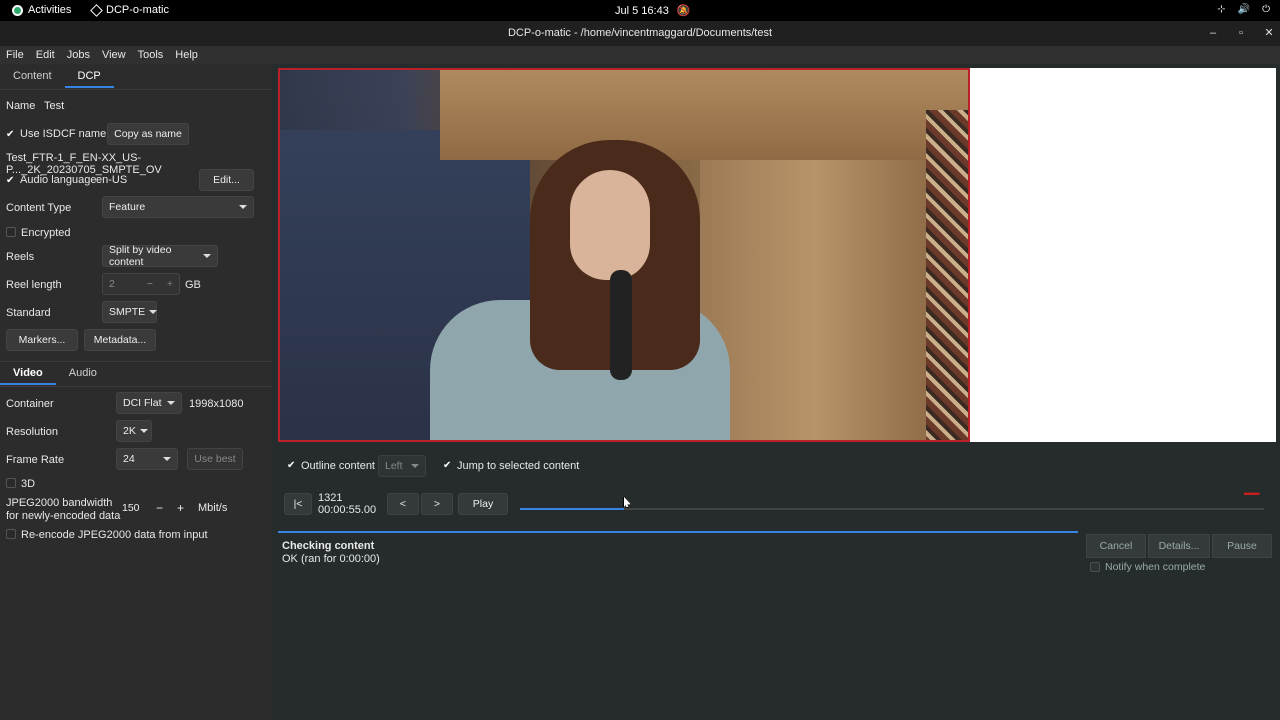 The height and width of the screenshot is (720, 1280). I want to click on maximize-button: ▫, so click(1241, 33).